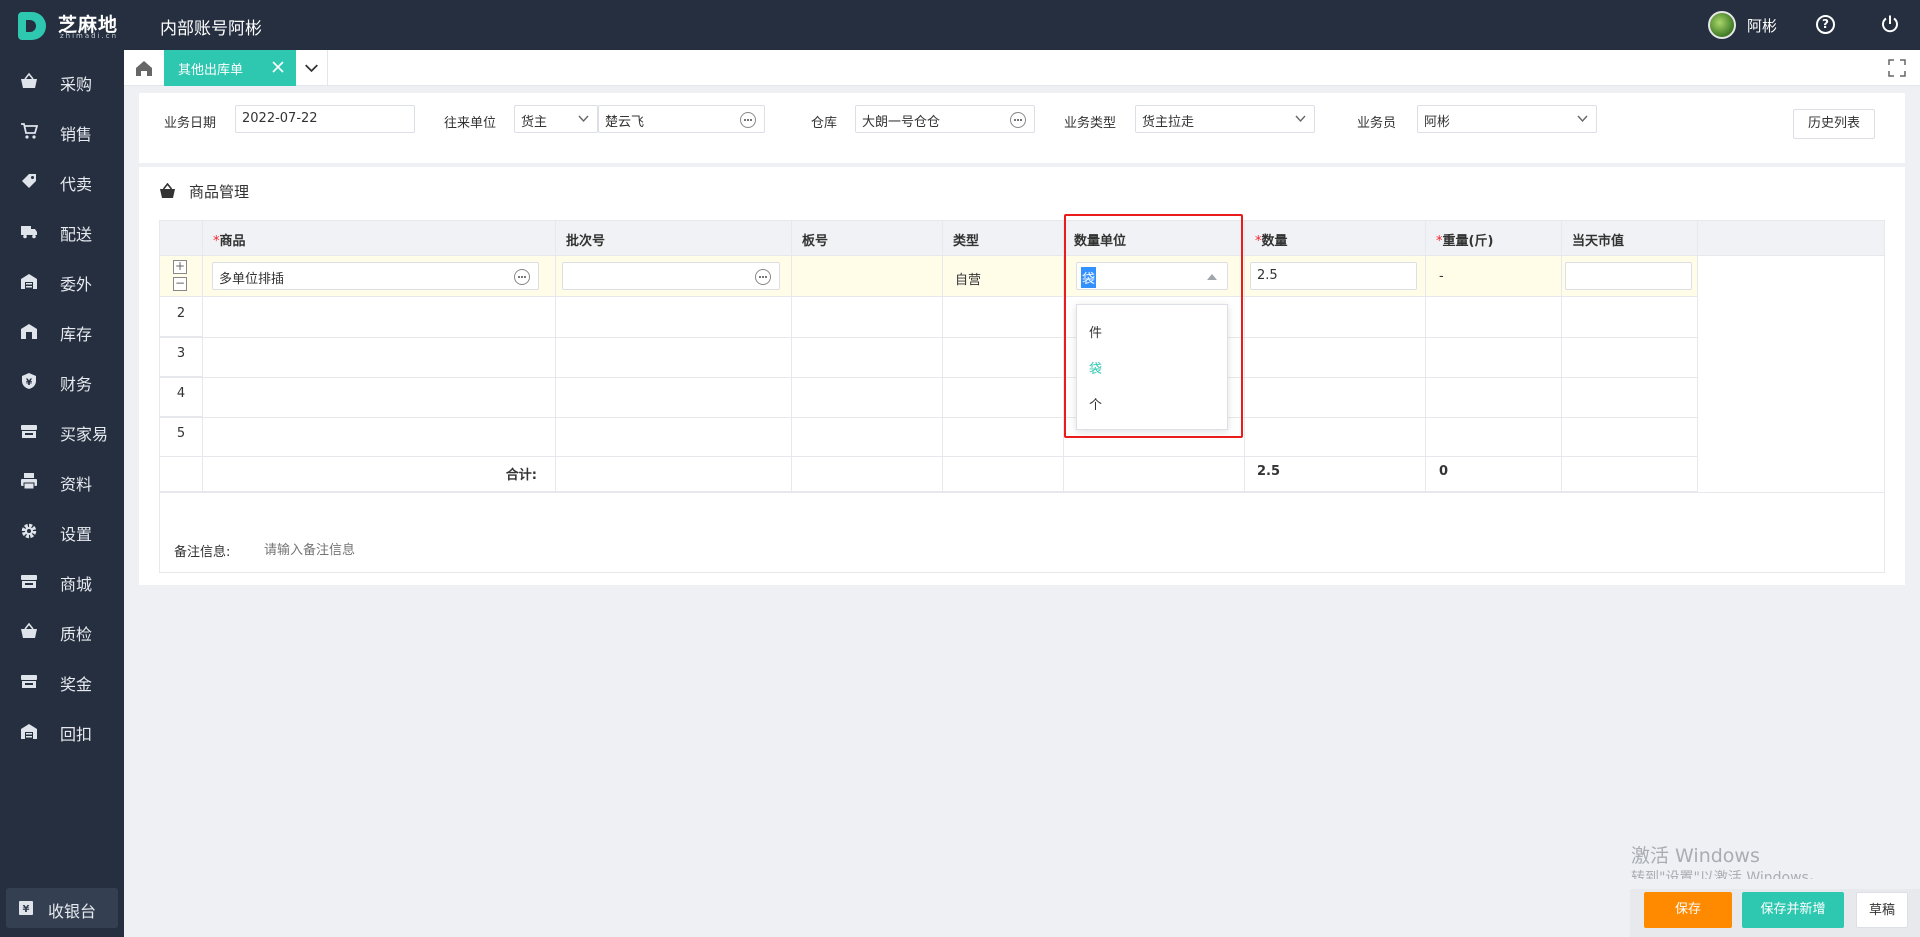 The image size is (1920, 937). What do you see at coordinates (29, 181) in the screenshot?
I see `tag-icon` at bounding box center [29, 181].